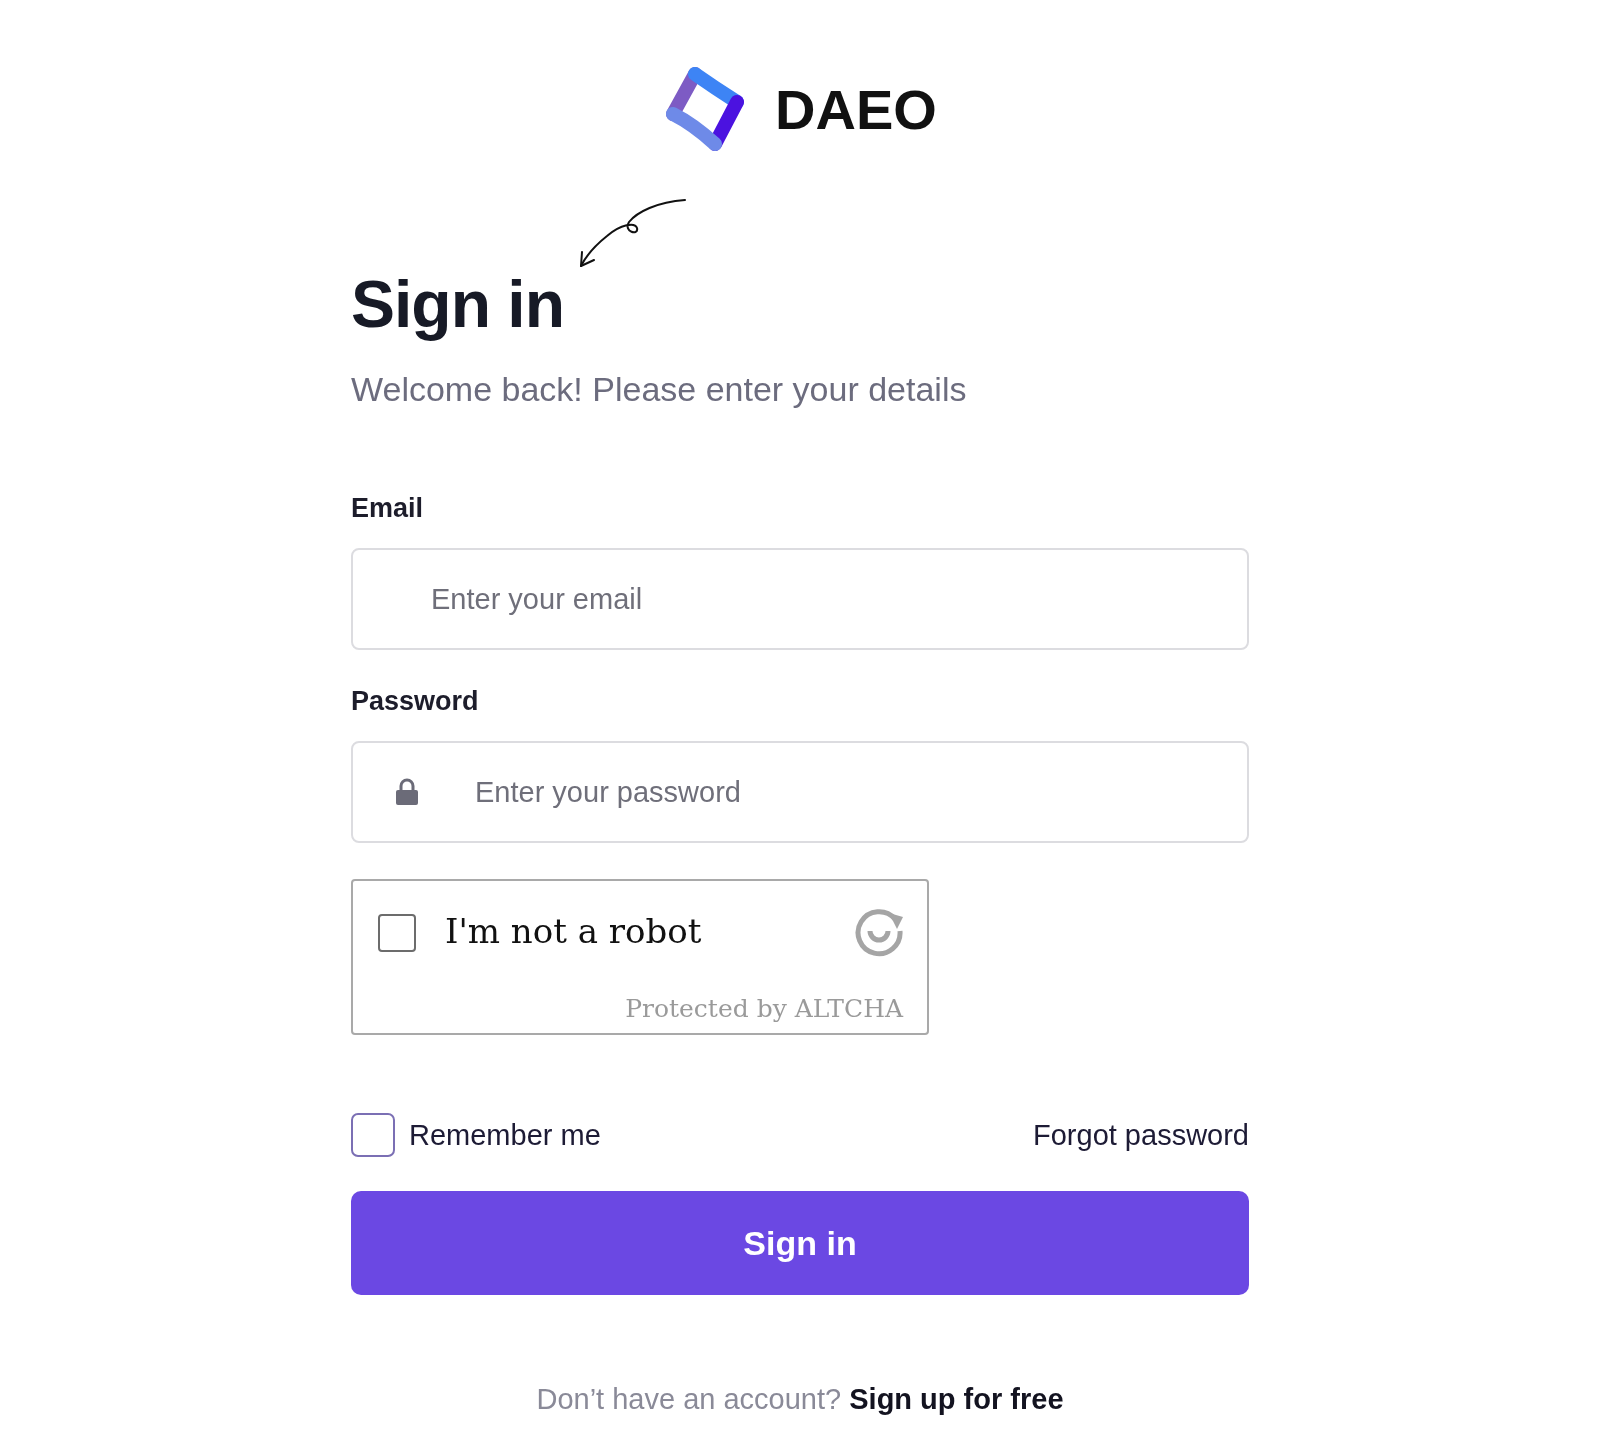  Describe the element at coordinates (458, 304) in the screenshot. I see `page-title: Sign in` at that location.